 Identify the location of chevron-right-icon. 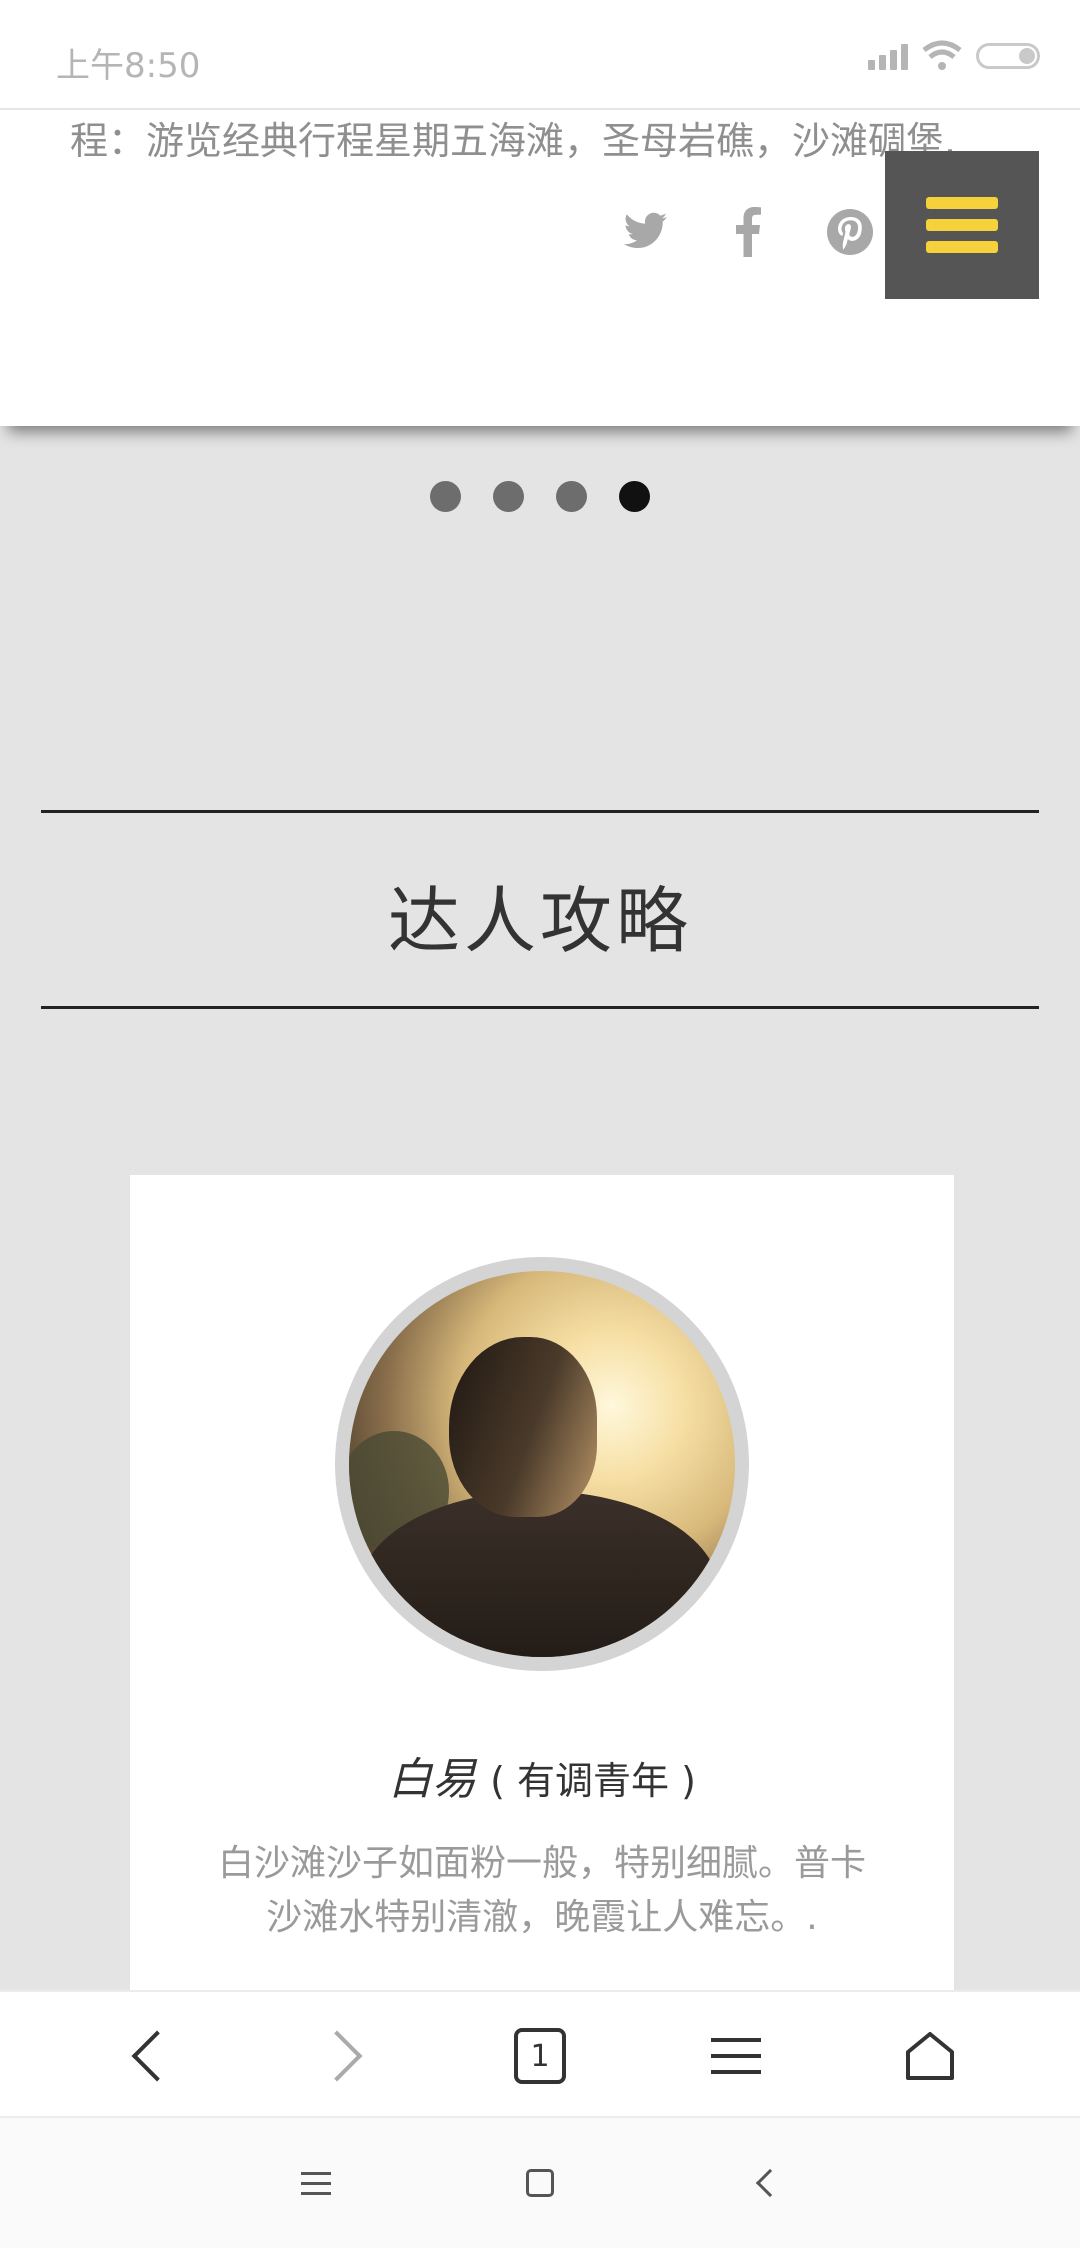
(337, 2056).